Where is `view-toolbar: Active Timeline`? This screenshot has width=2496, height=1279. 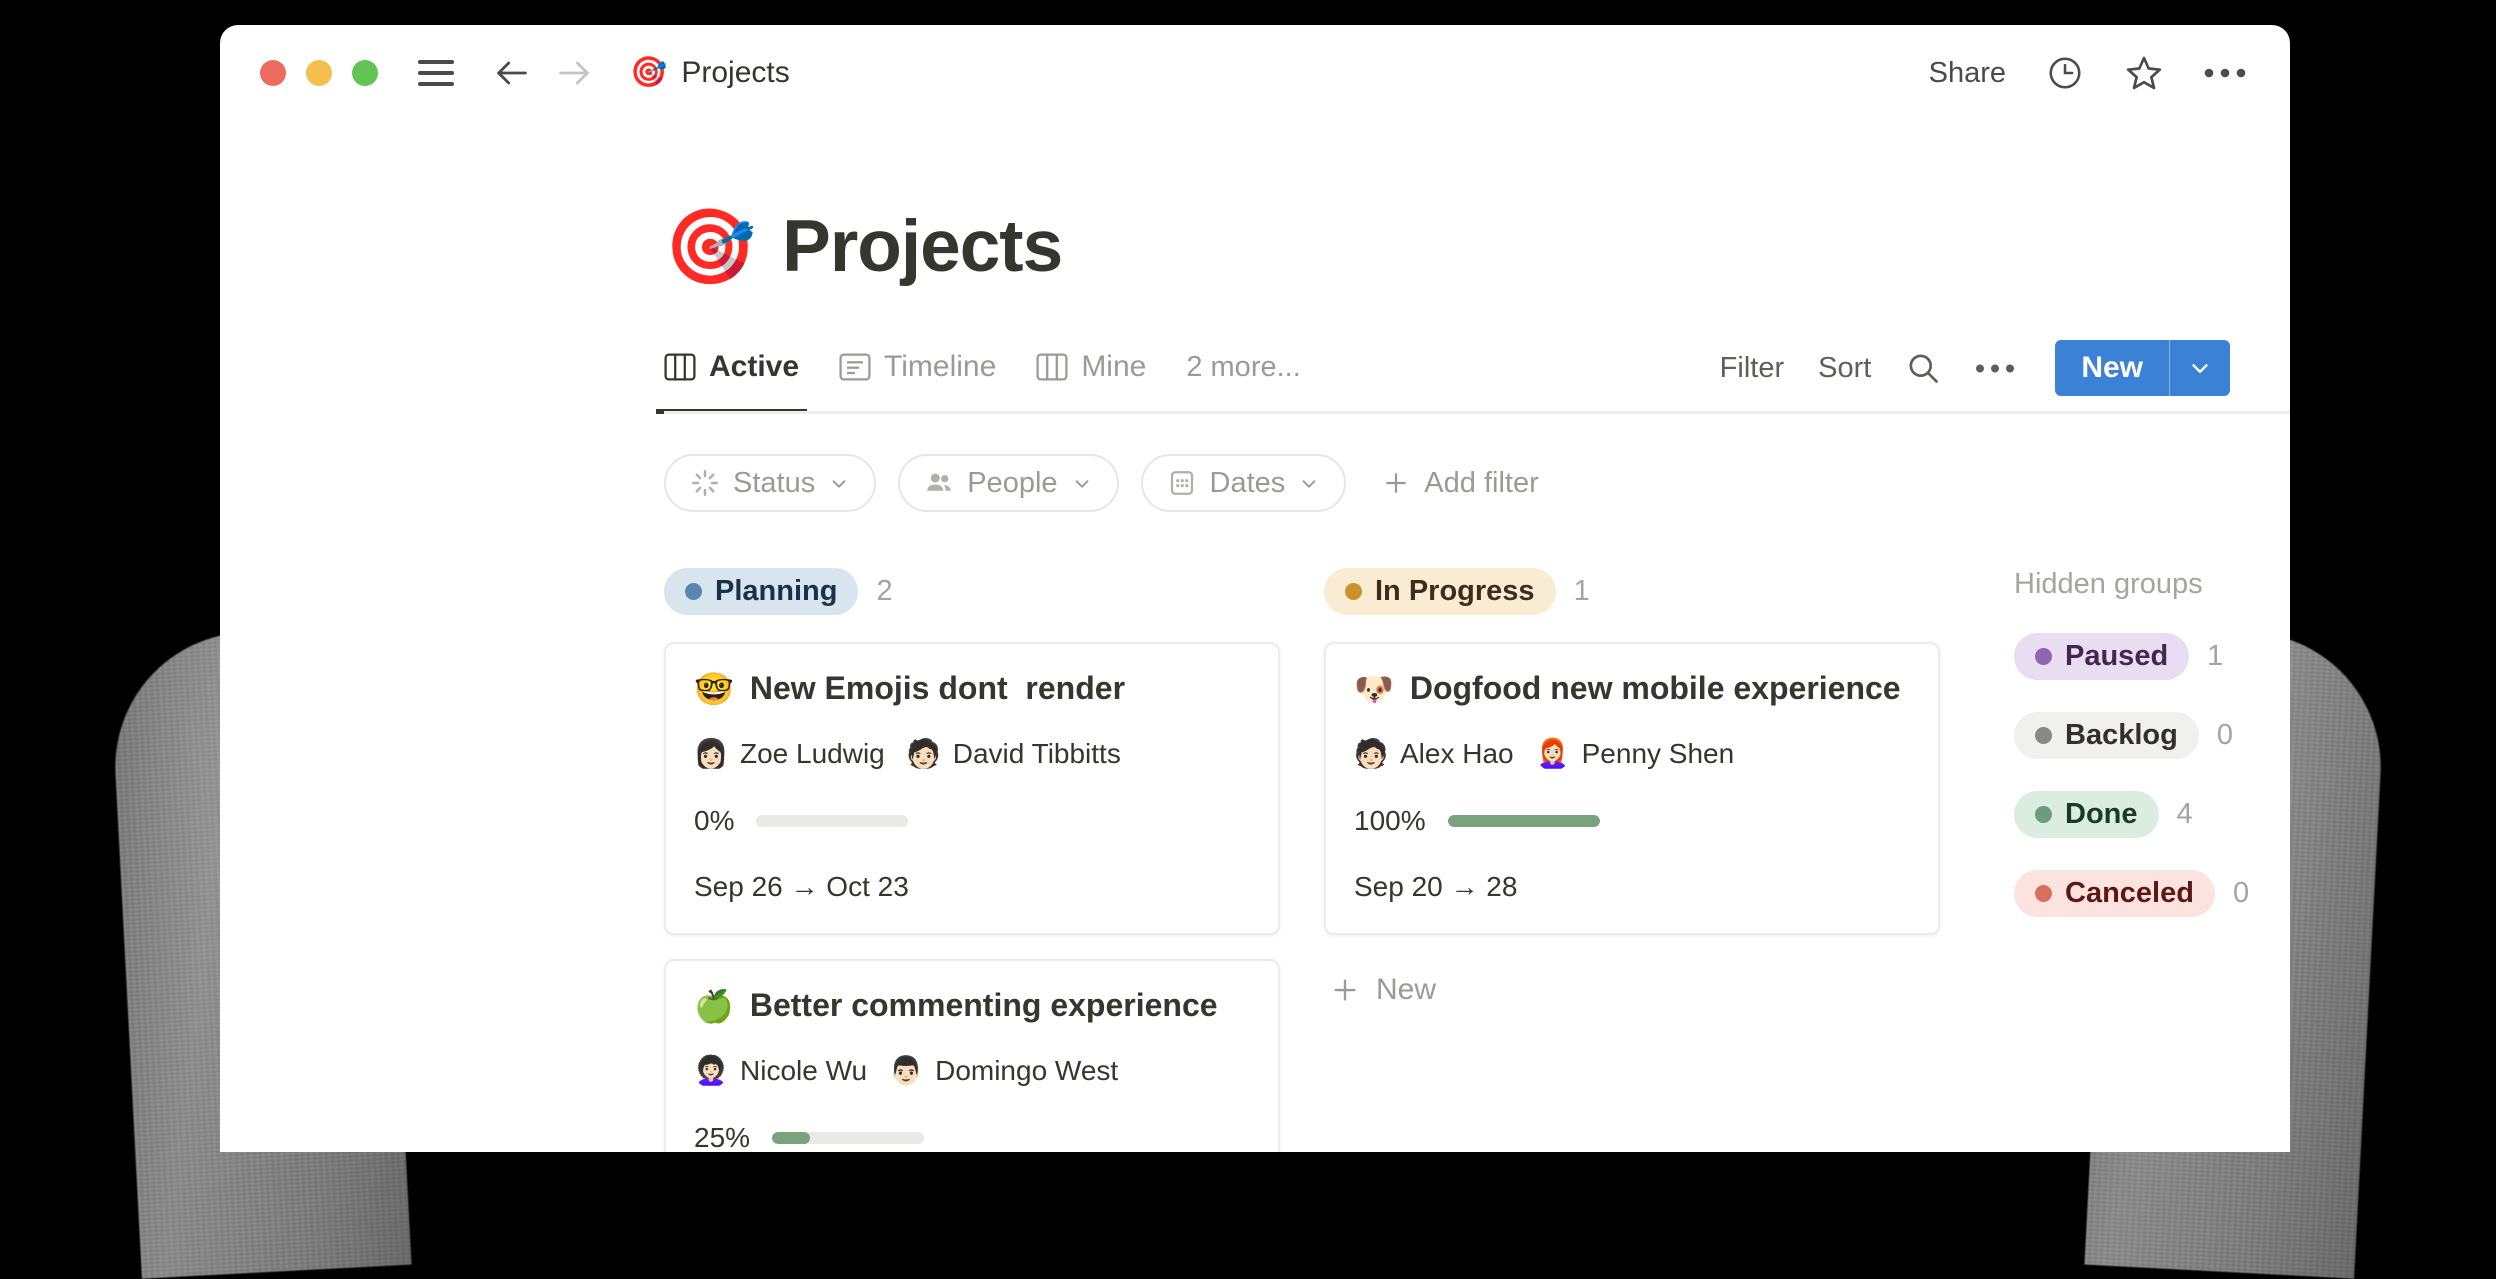 view-toolbar: Active Timeline is located at coordinates (1447, 377).